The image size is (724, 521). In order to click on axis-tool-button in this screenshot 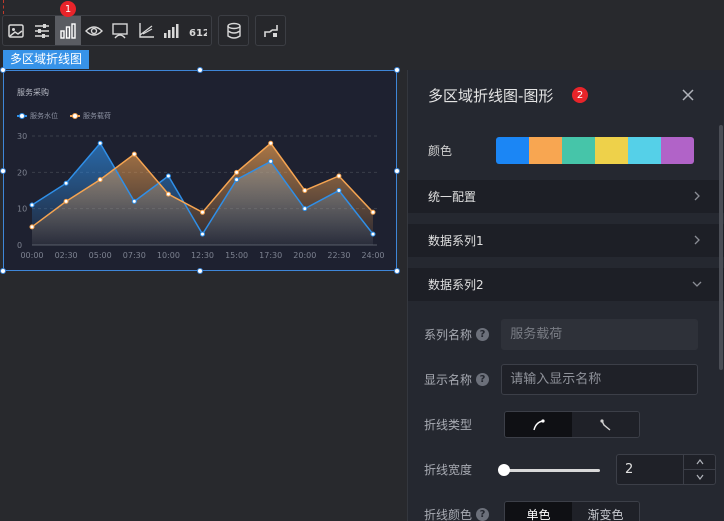, I will do `click(146, 30)`.